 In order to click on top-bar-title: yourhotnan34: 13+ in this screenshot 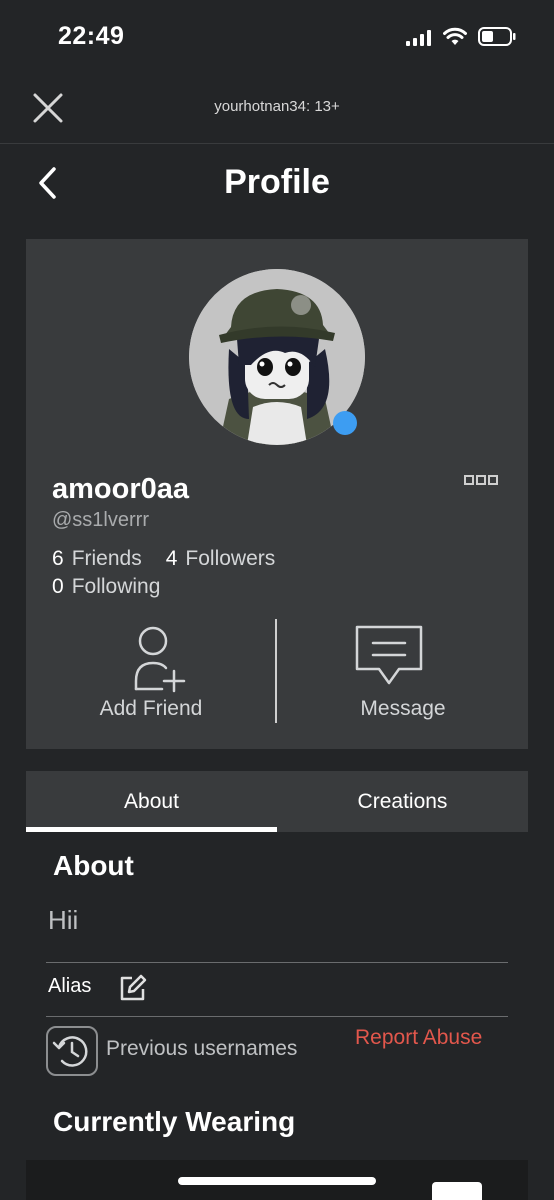, I will do `click(277, 106)`.